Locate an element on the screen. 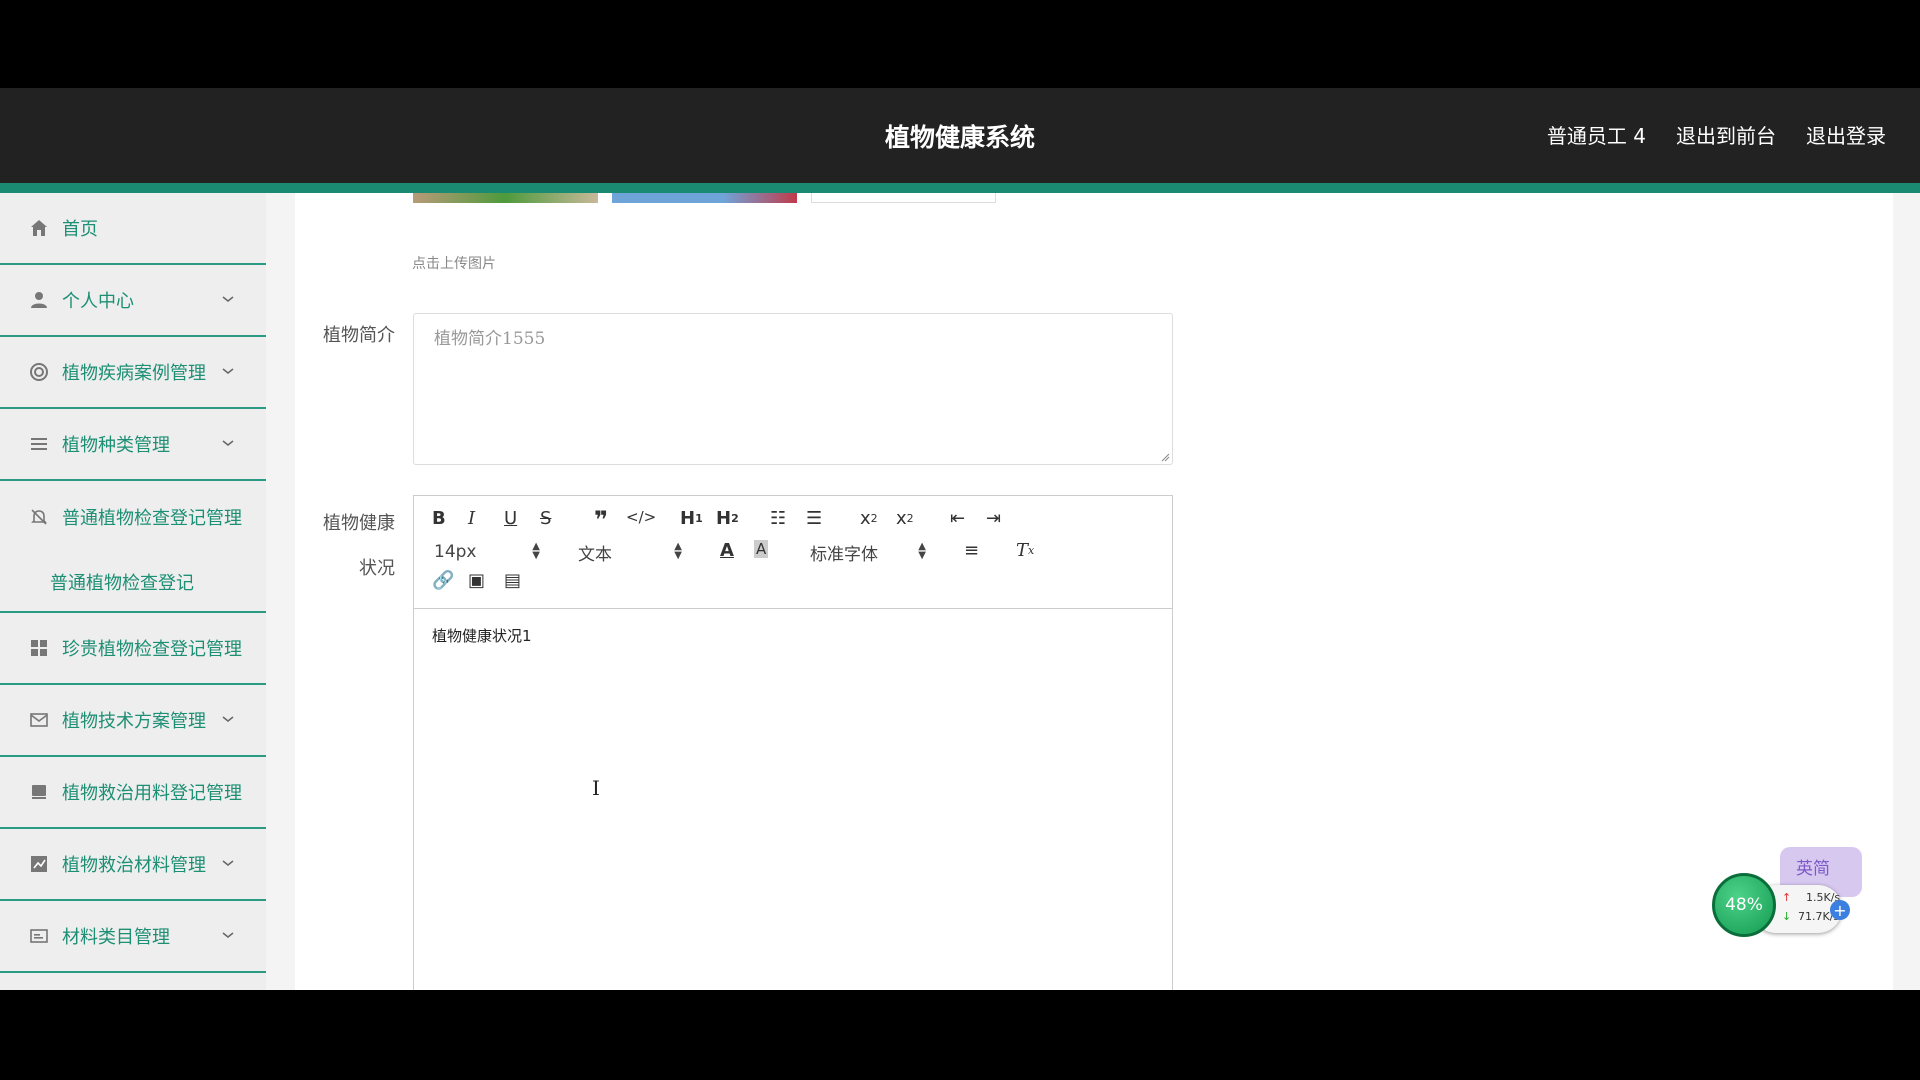 The image size is (1920, 1080). h1-icon: H1 is located at coordinates (691, 518).